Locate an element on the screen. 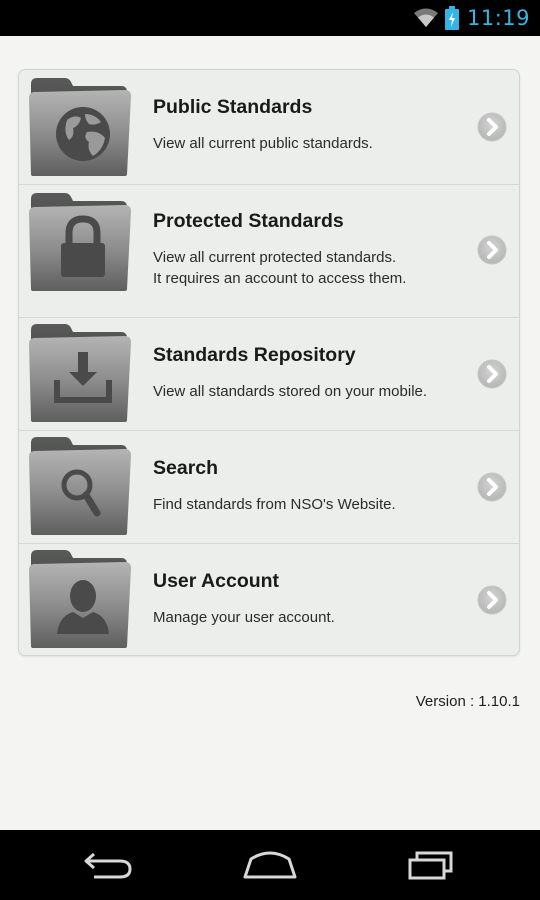  item-description-line2: It requires an account to access them. is located at coordinates (280, 278).